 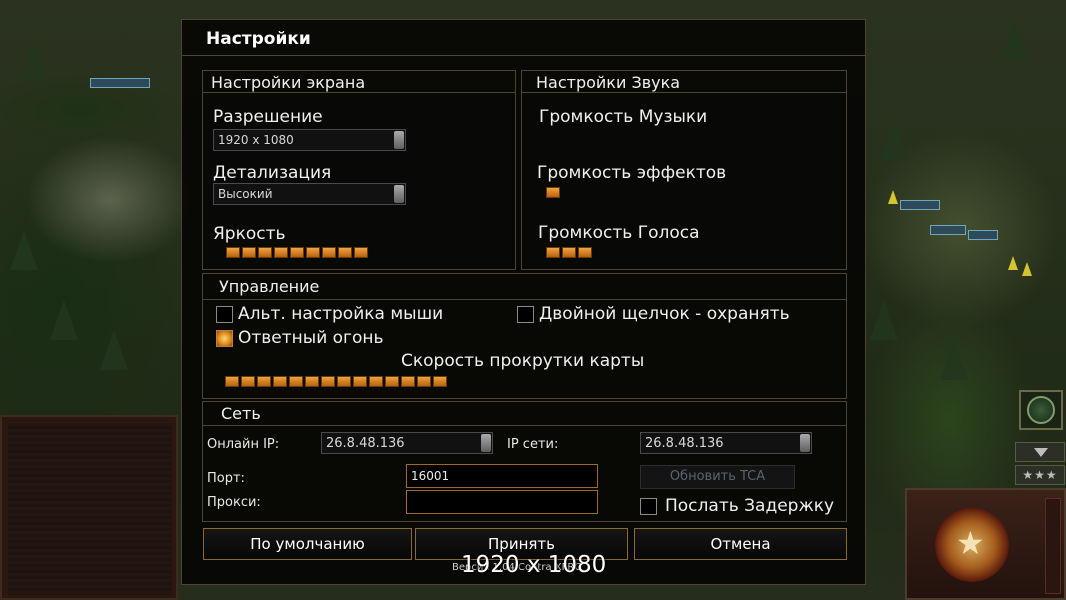 I want to click on alt-mouse-checkbox, so click(x=224, y=314).